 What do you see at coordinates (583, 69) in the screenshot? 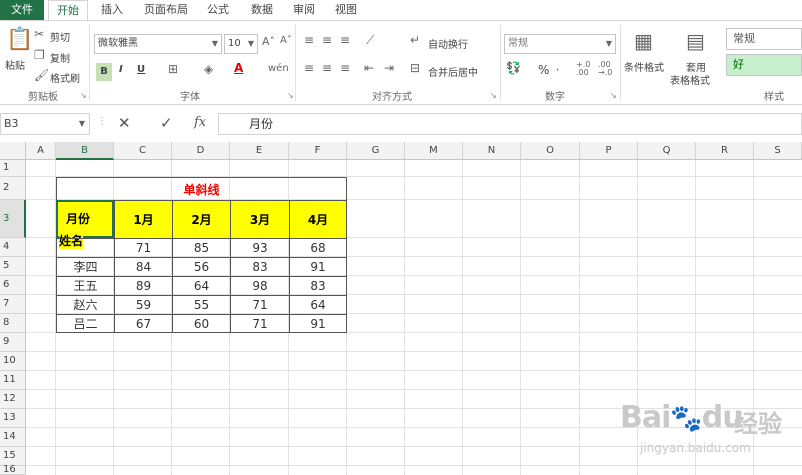
I see `increase-decimal-icon: +.0.00` at bounding box center [583, 69].